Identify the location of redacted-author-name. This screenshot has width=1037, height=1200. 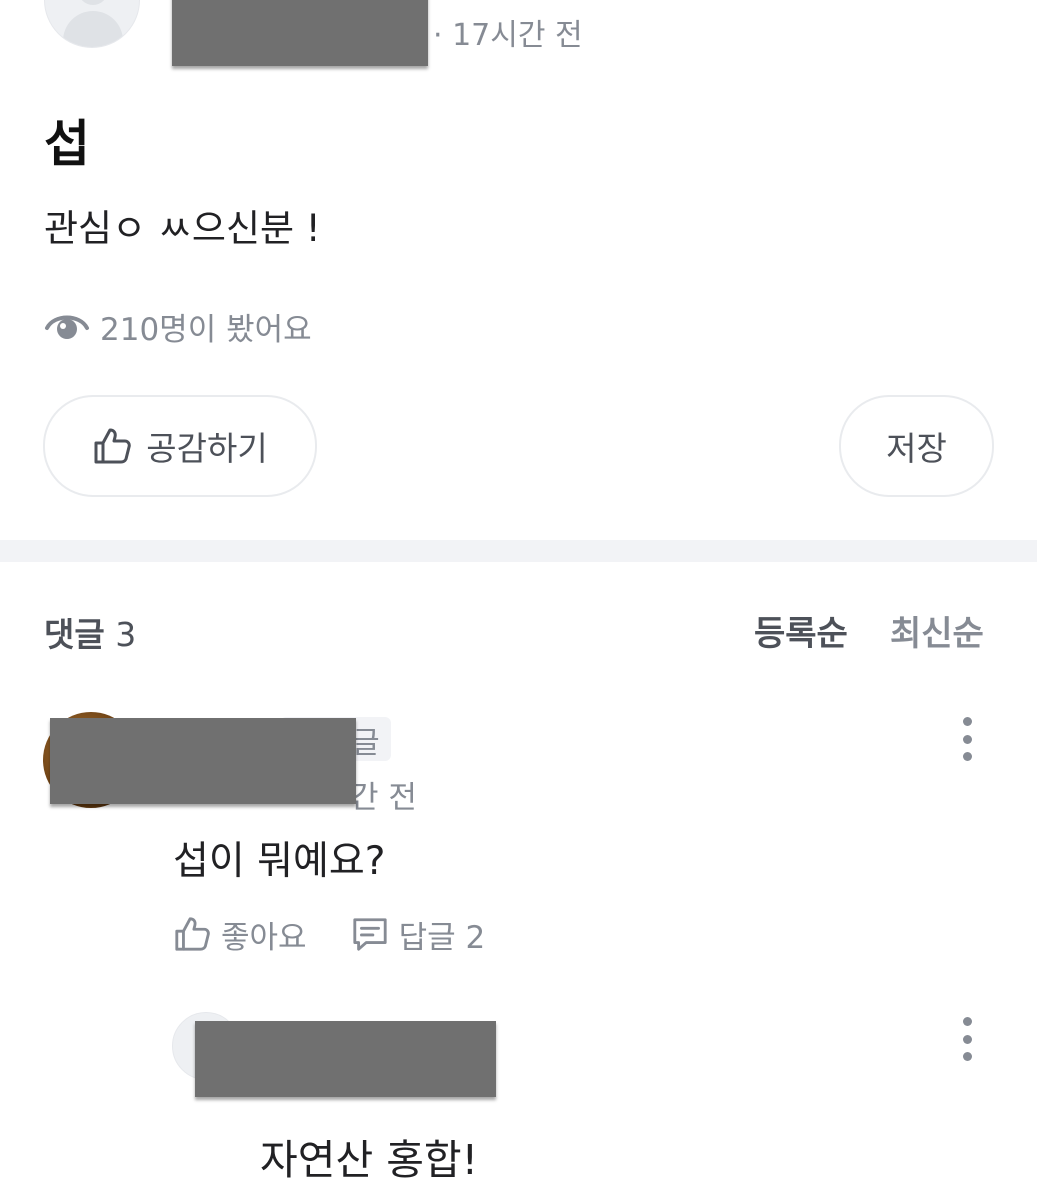
(300, 33).